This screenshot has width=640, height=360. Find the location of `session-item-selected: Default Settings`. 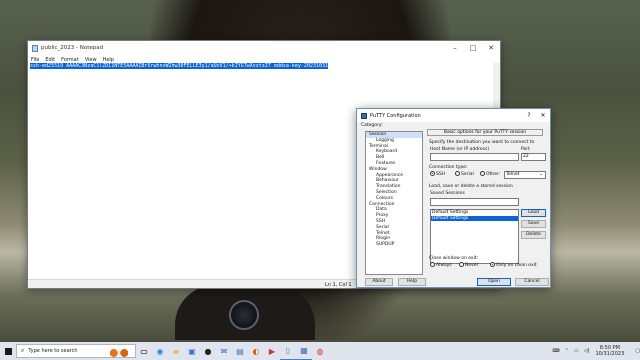

session-item-selected: Default Settings is located at coordinates (474, 218).